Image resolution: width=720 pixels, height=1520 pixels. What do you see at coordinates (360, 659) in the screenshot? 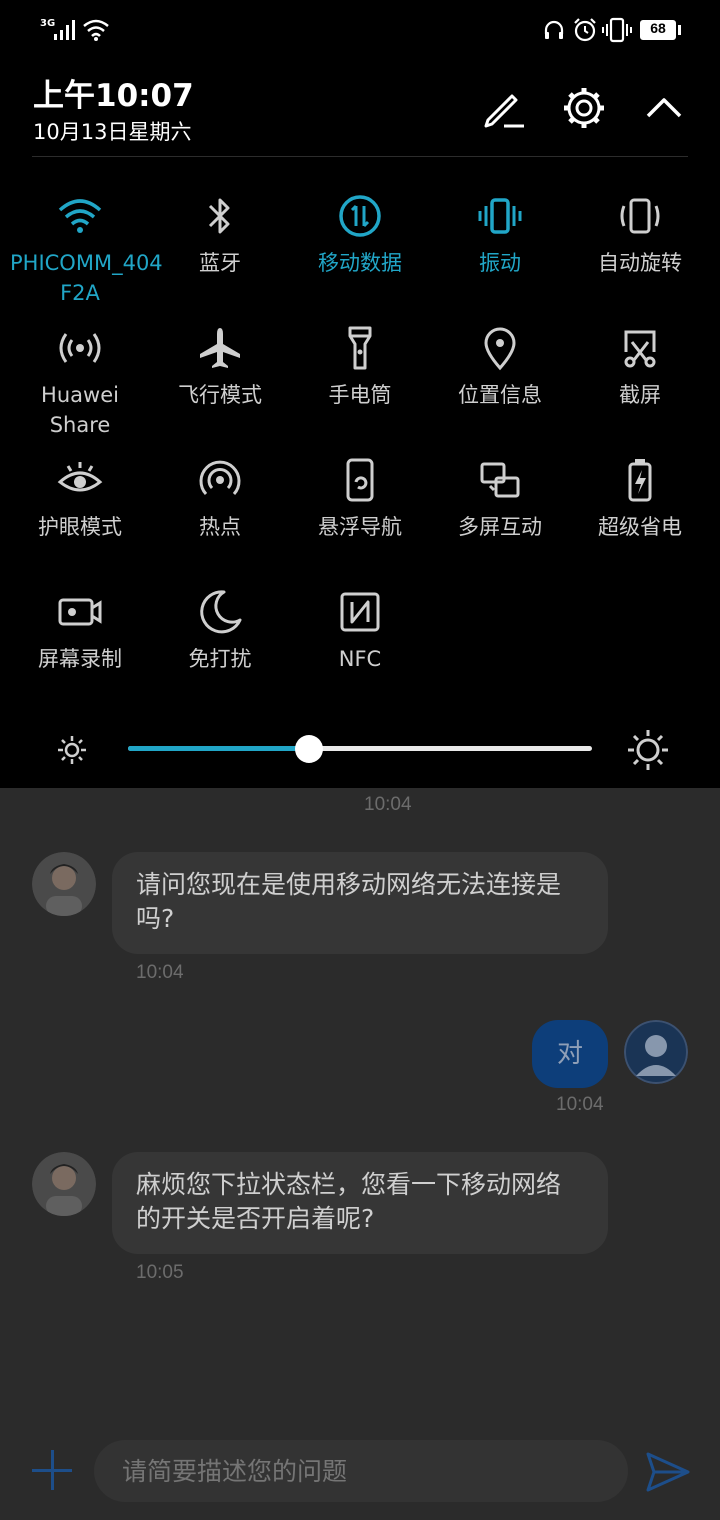
I see `tile-label: NFC` at bounding box center [360, 659].